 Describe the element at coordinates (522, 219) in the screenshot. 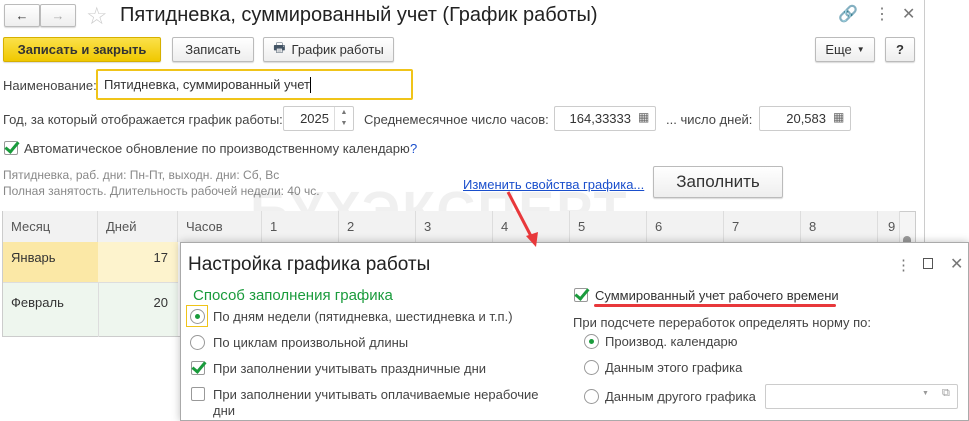

I see `annotation-arrow` at that location.